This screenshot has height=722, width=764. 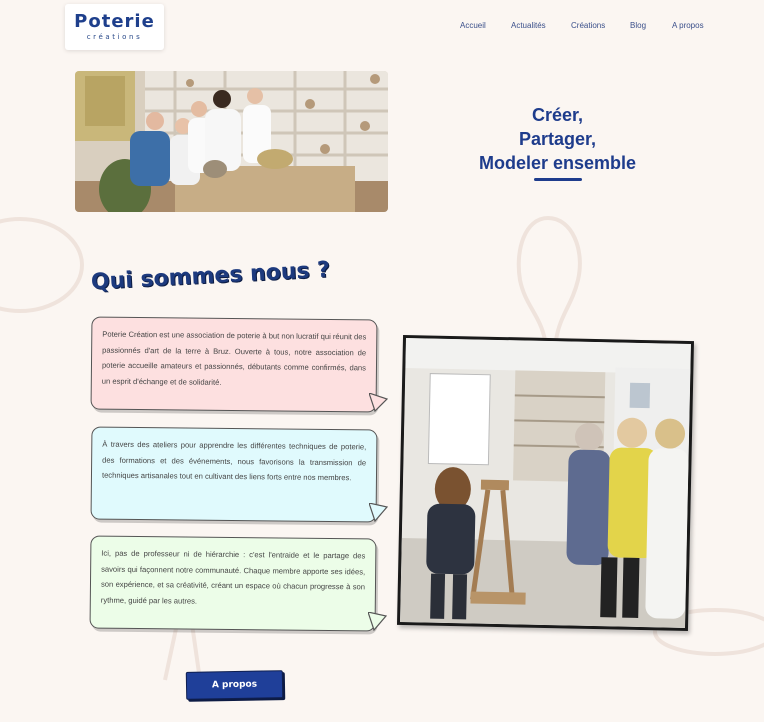 What do you see at coordinates (114, 37) in the screenshot?
I see `logo-subtitle: créations` at bounding box center [114, 37].